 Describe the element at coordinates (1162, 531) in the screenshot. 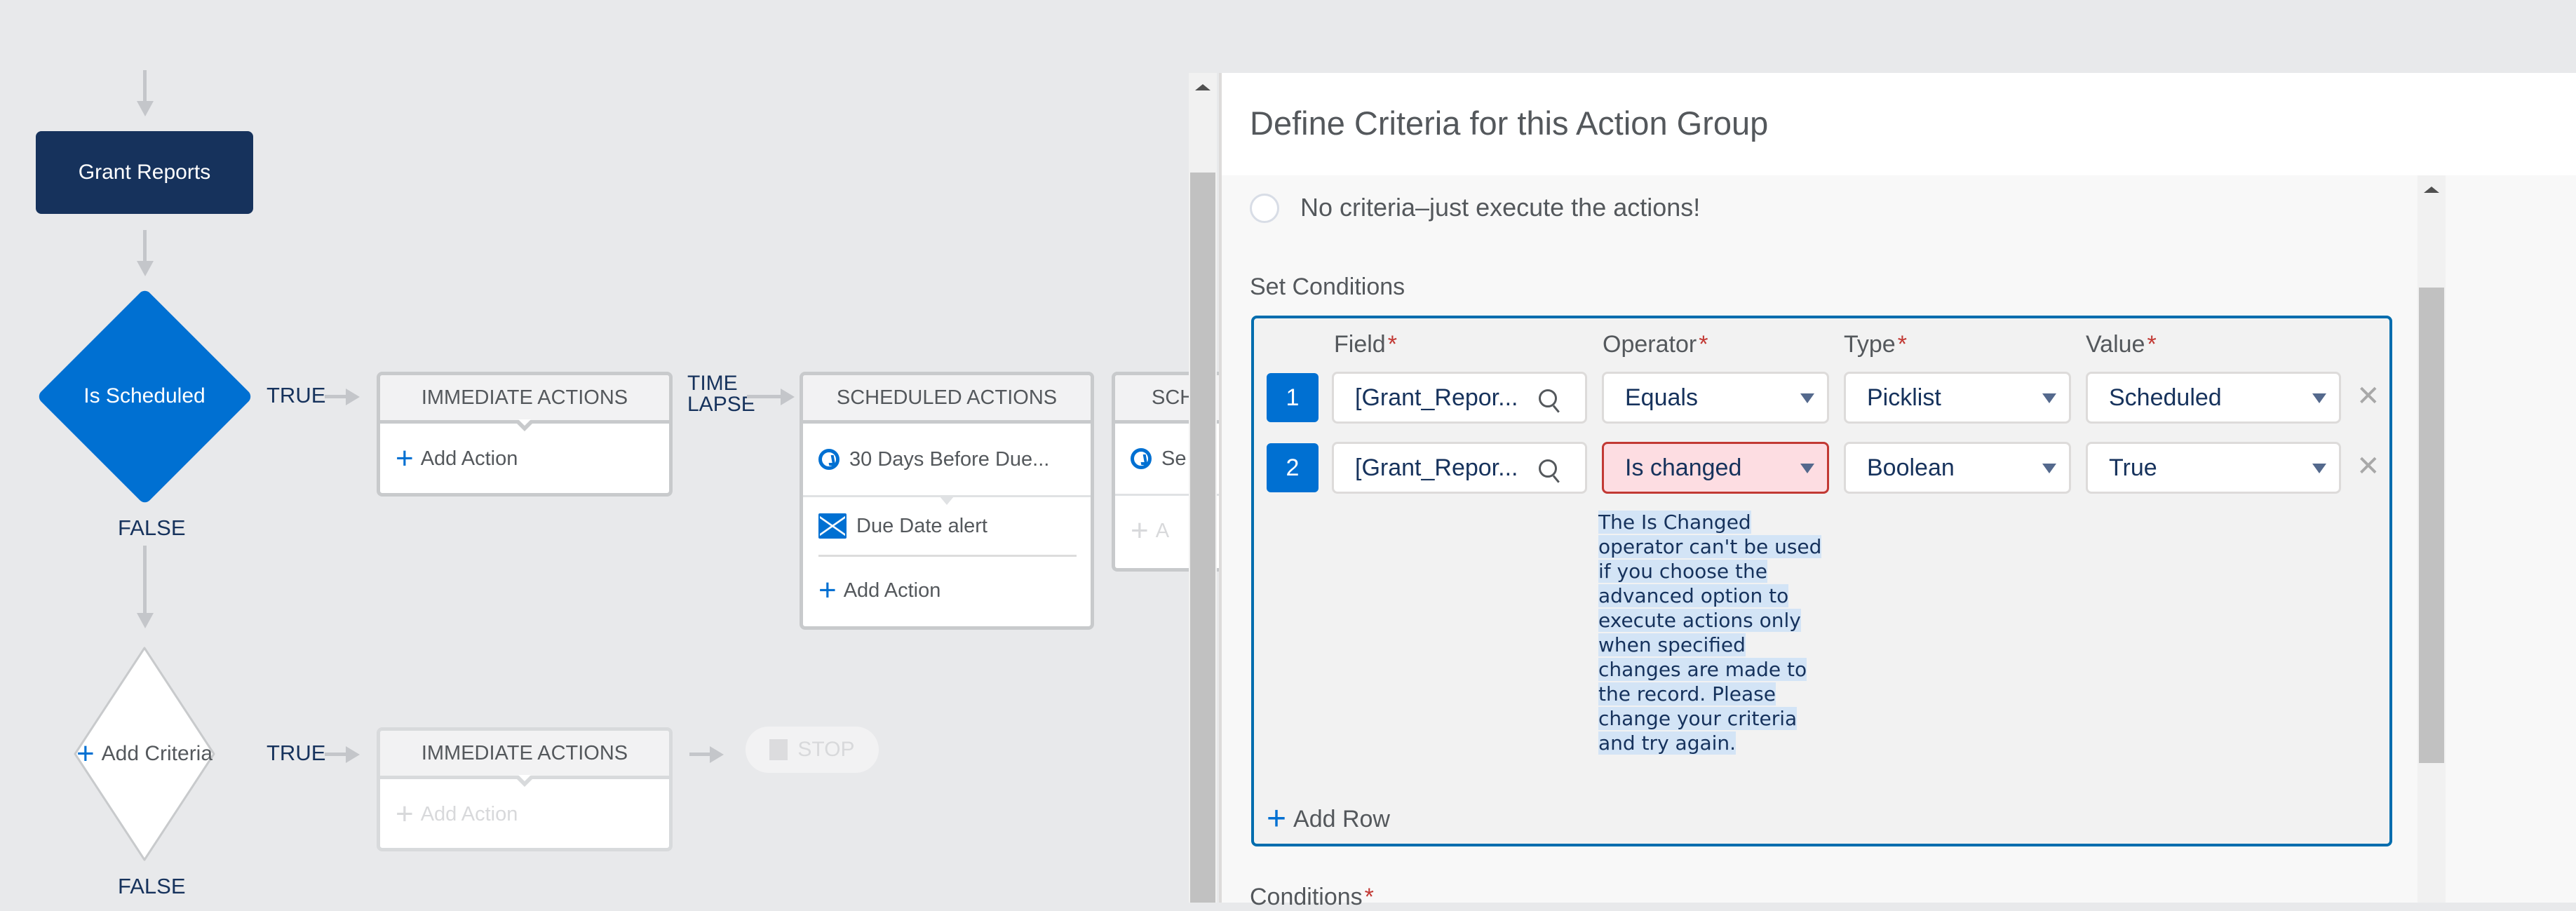

I see `add-action-label: A` at that location.